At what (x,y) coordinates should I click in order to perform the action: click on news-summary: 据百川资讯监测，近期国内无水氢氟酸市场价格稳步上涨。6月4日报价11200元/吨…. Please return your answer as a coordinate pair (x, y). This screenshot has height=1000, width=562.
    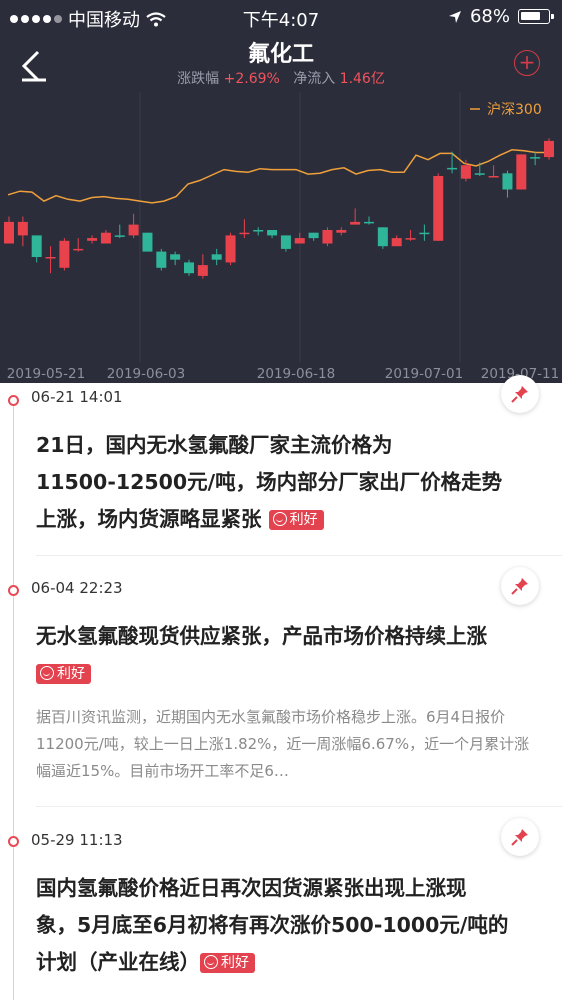
    Looking at the image, I should click on (283, 744).